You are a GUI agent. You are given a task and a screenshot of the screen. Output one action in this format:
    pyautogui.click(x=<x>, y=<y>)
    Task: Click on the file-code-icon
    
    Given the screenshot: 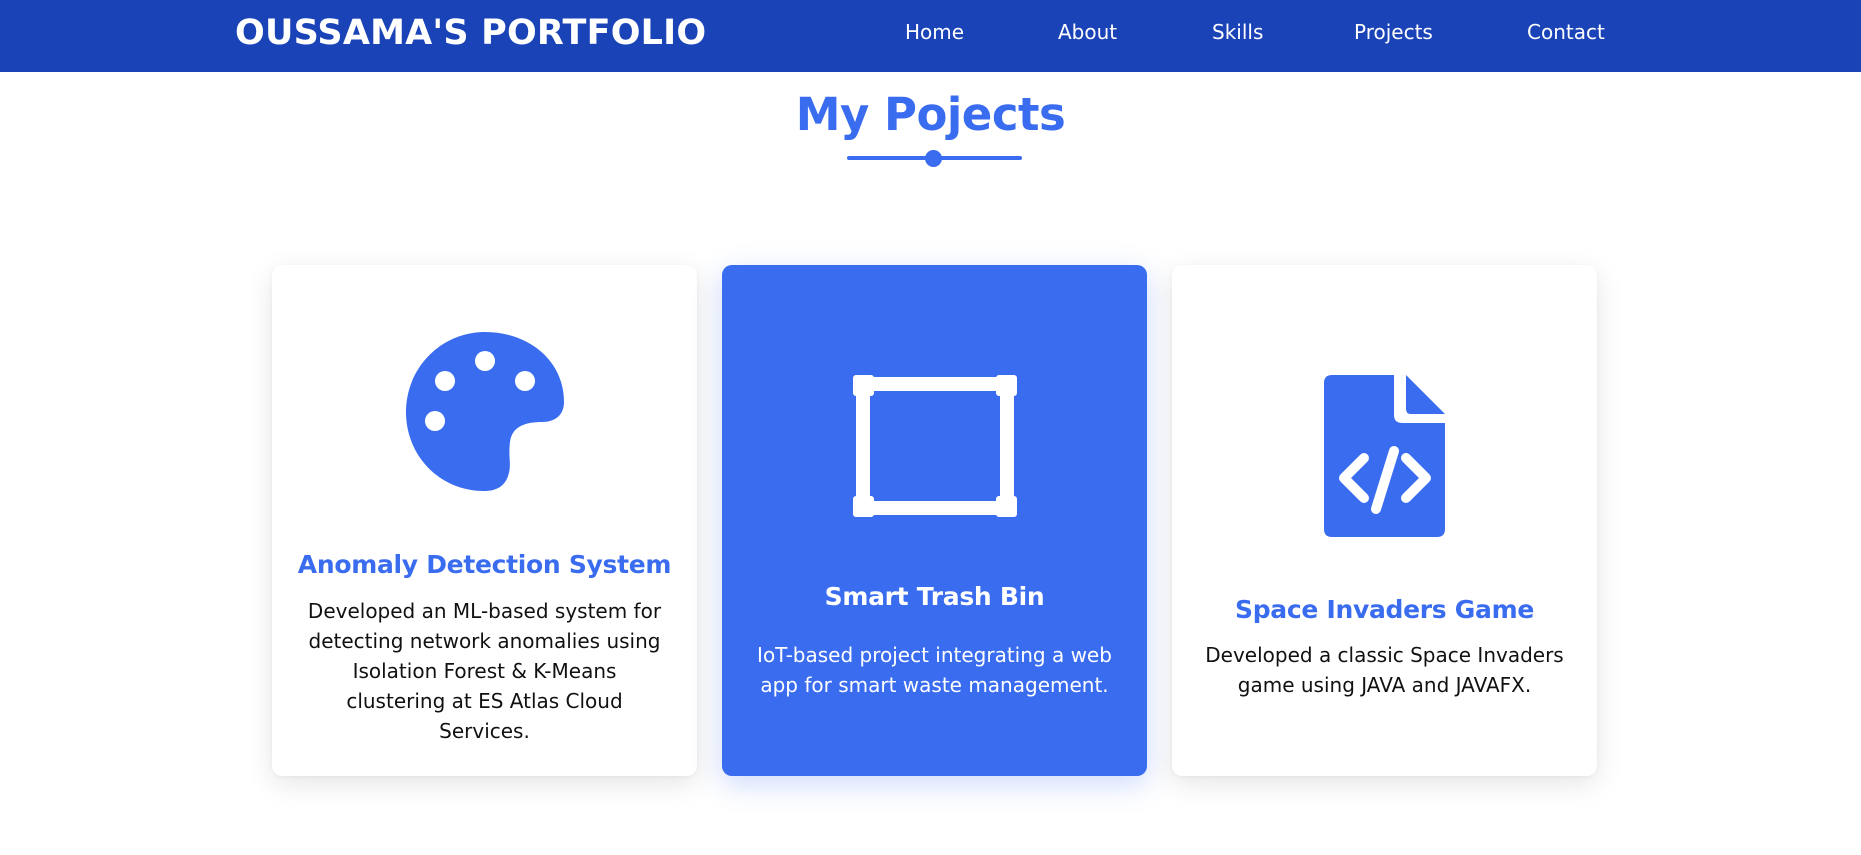 What is the action you would take?
    pyautogui.click(x=1384, y=456)
    